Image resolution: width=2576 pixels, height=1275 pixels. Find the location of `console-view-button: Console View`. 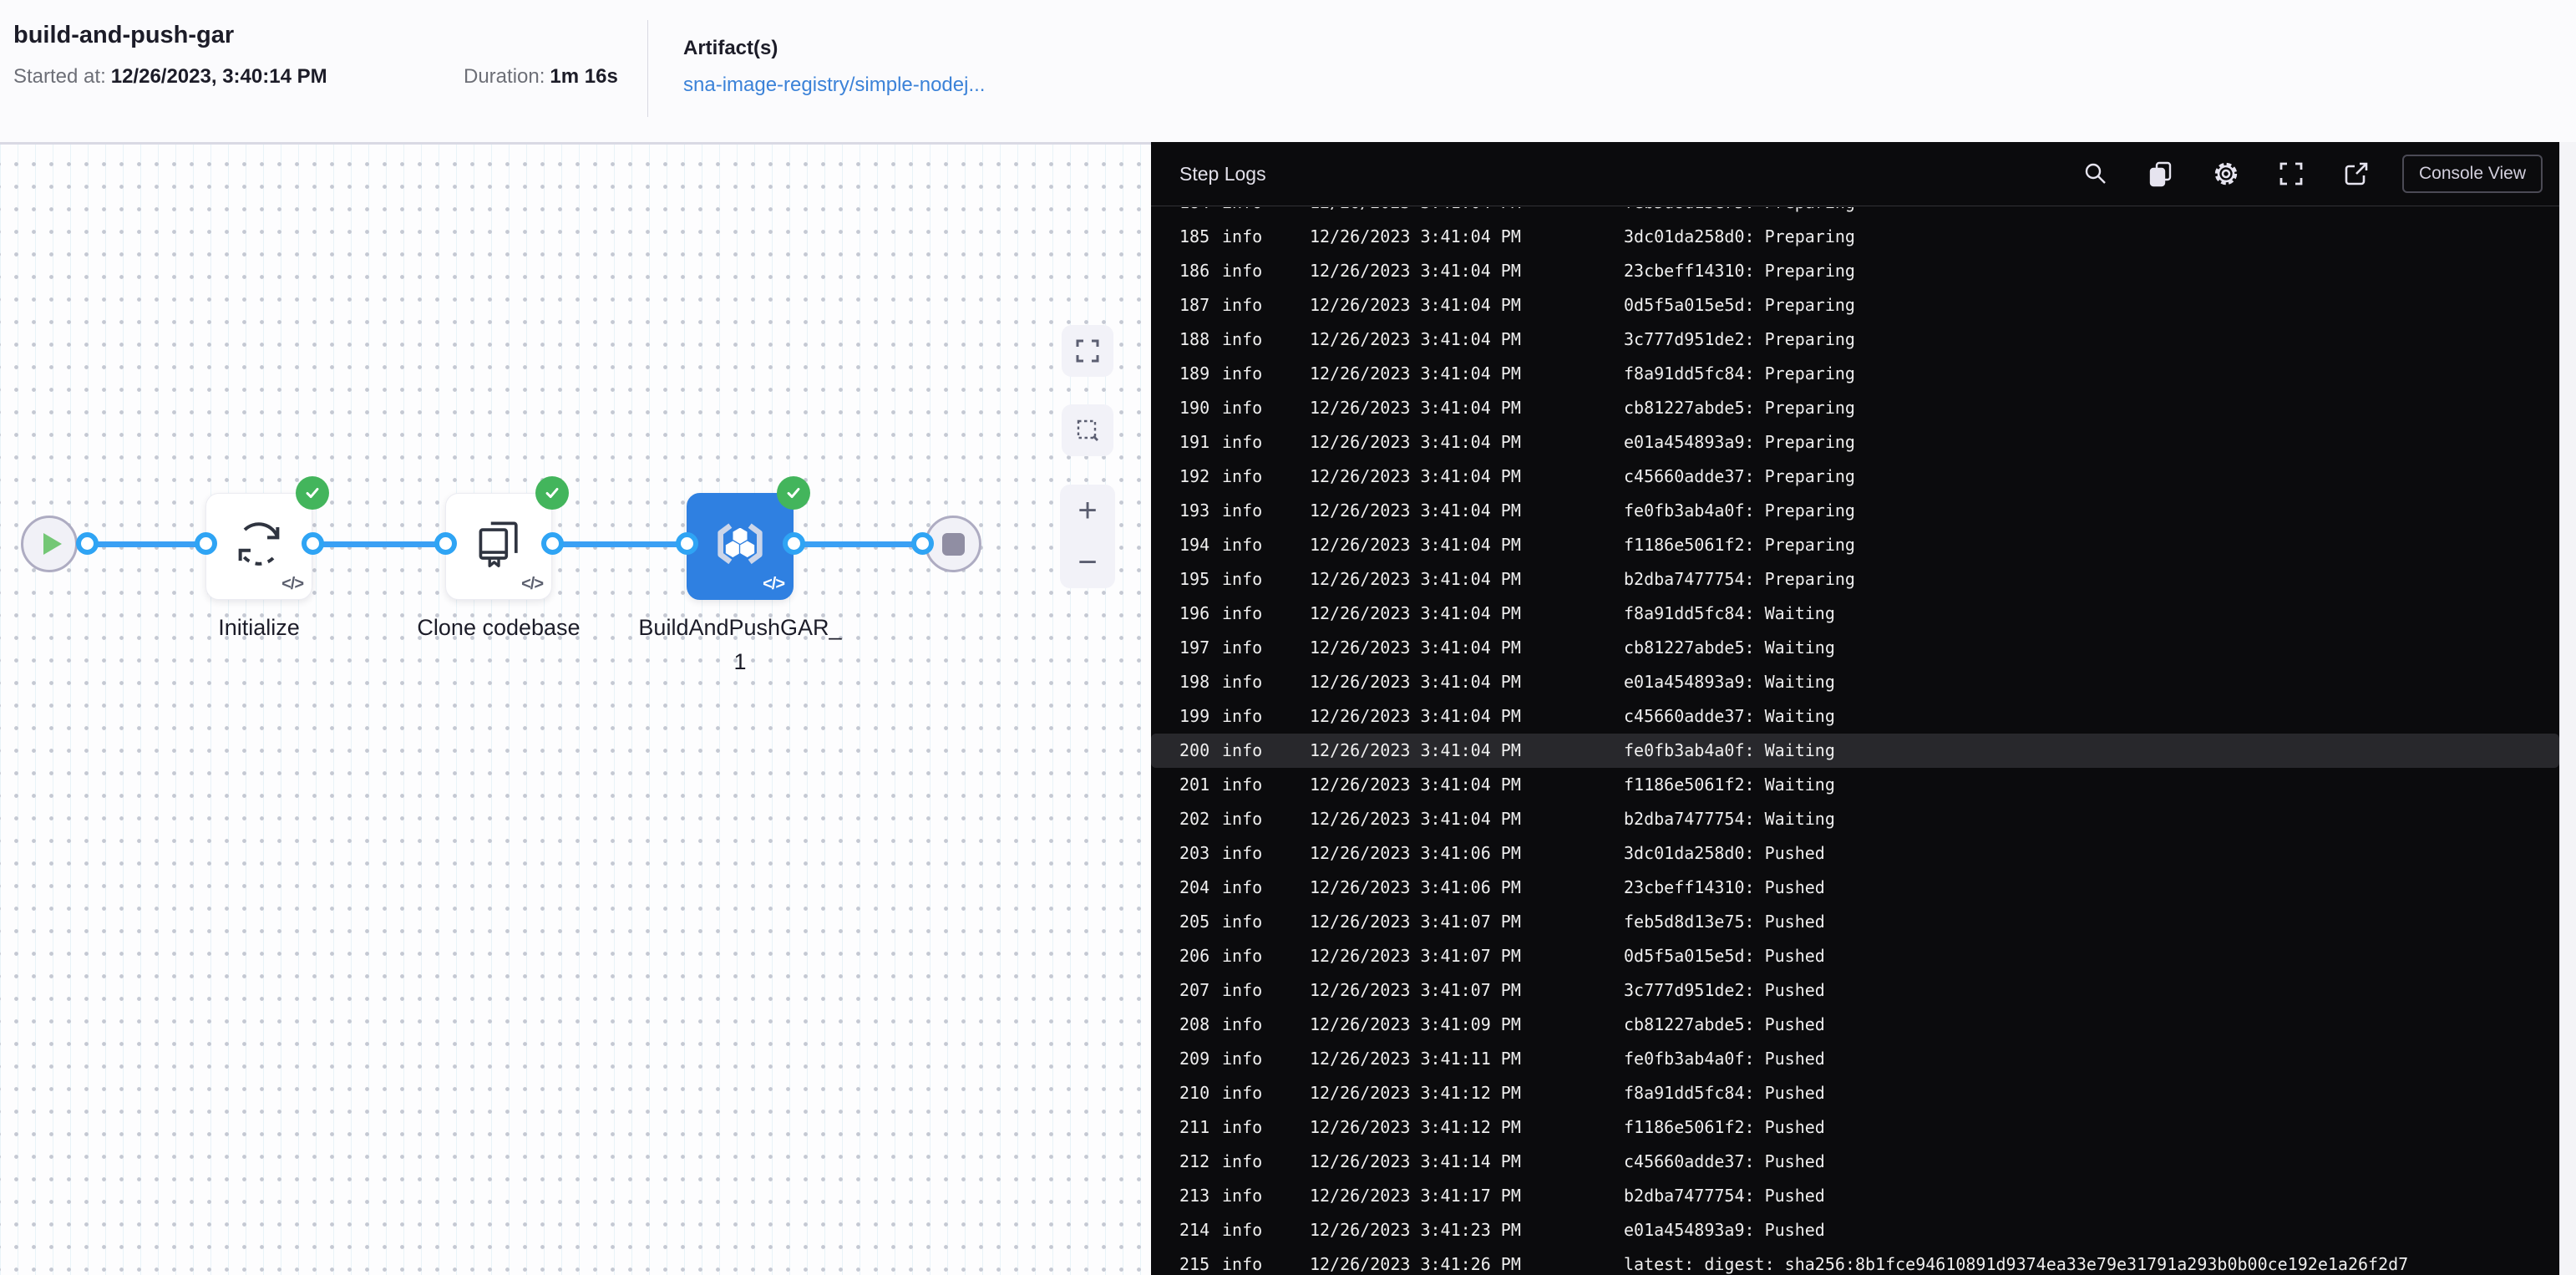

console-view-button: Console View is located at coordinates (2472, 174).